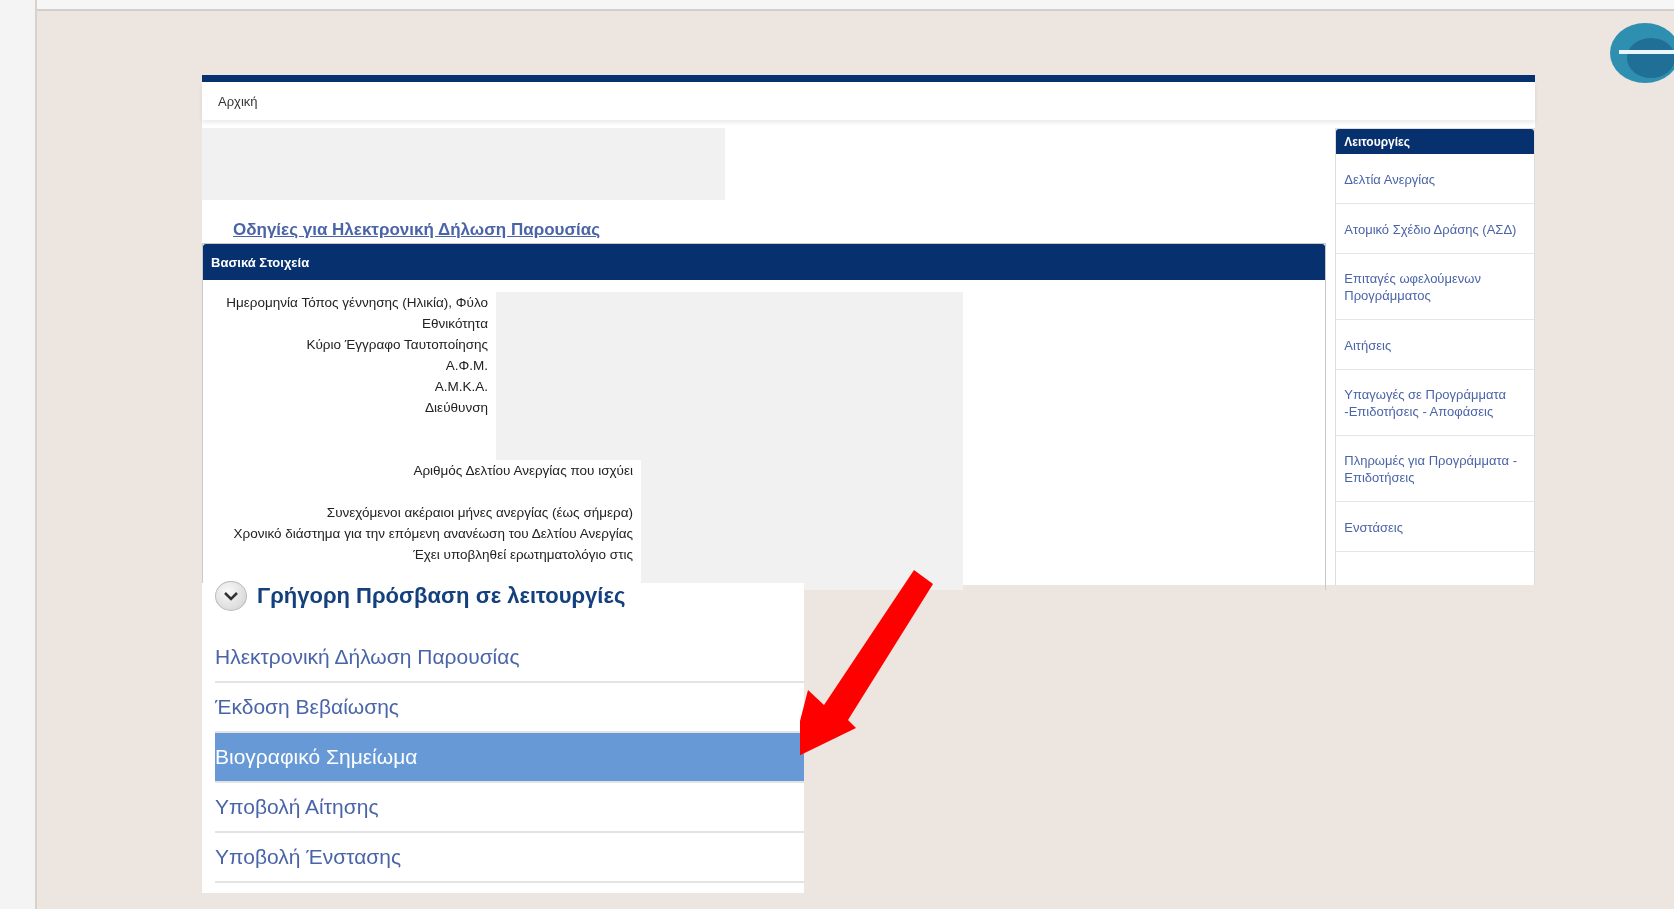  What do you see at coordinates (1435, 469) in the screenshot?
I see `sidebar-item: Πληρωμές για Προγράμματα - Επιδοτήσεις` at bounding box center [1435, 469].